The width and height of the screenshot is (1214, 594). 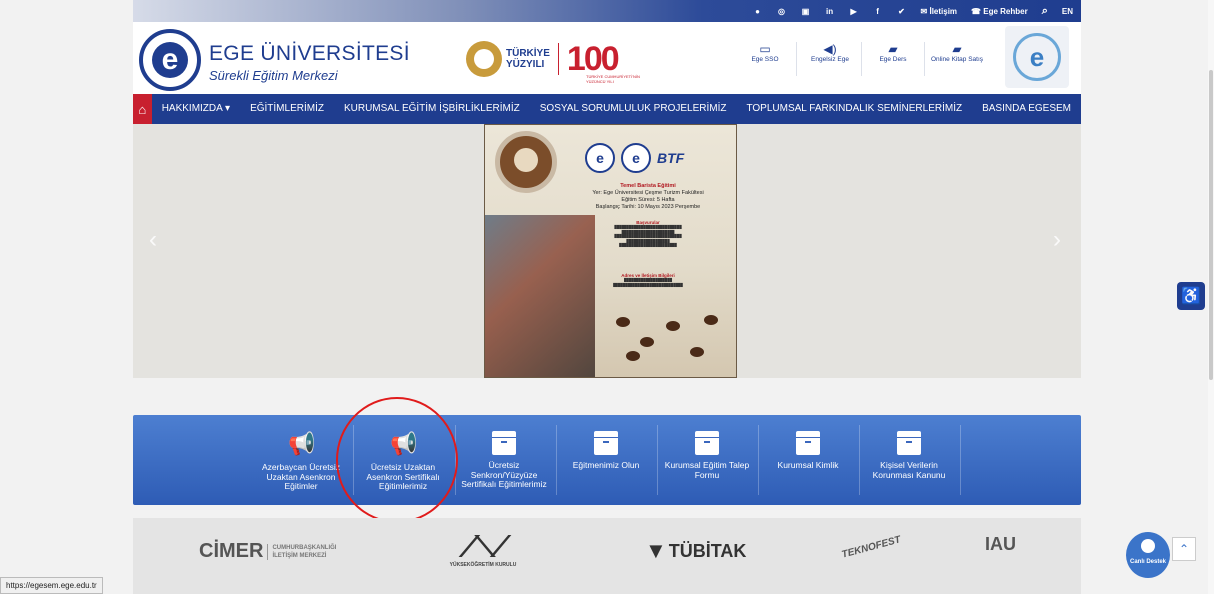 I want to click on poster-section-2: Adres ve İletişim Bilgileri, so click(x=648, y=275).